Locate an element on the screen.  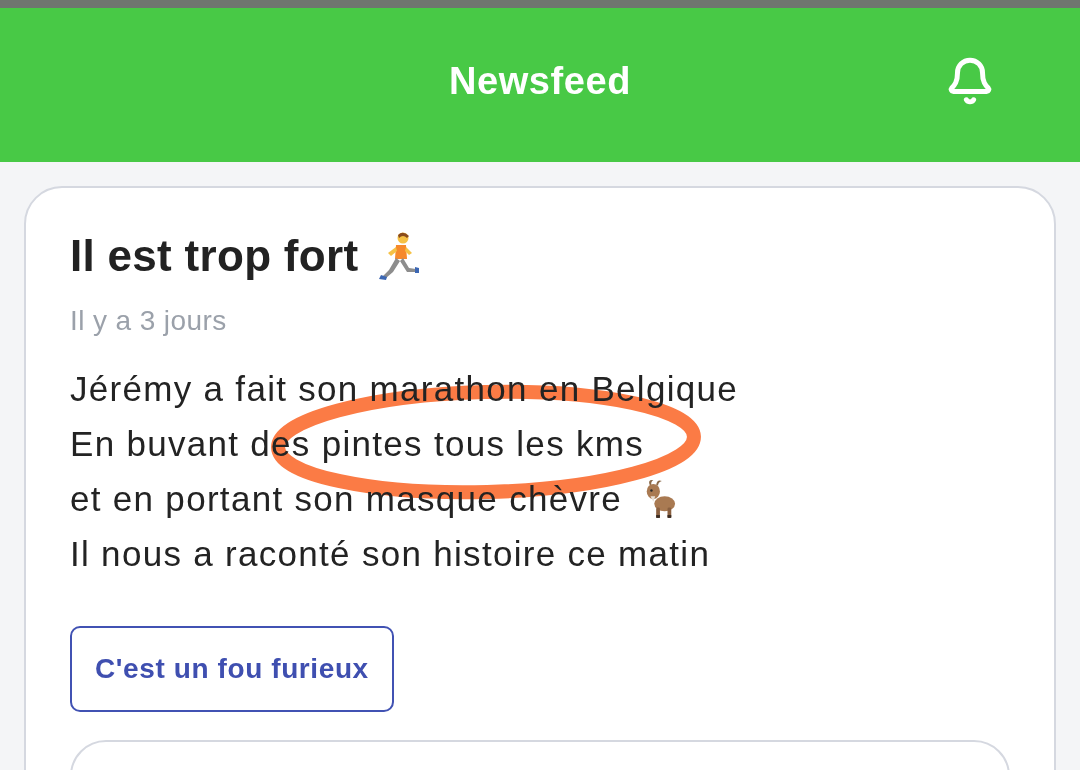
header-title: Newsfeed is located at coordinates (540, 81).